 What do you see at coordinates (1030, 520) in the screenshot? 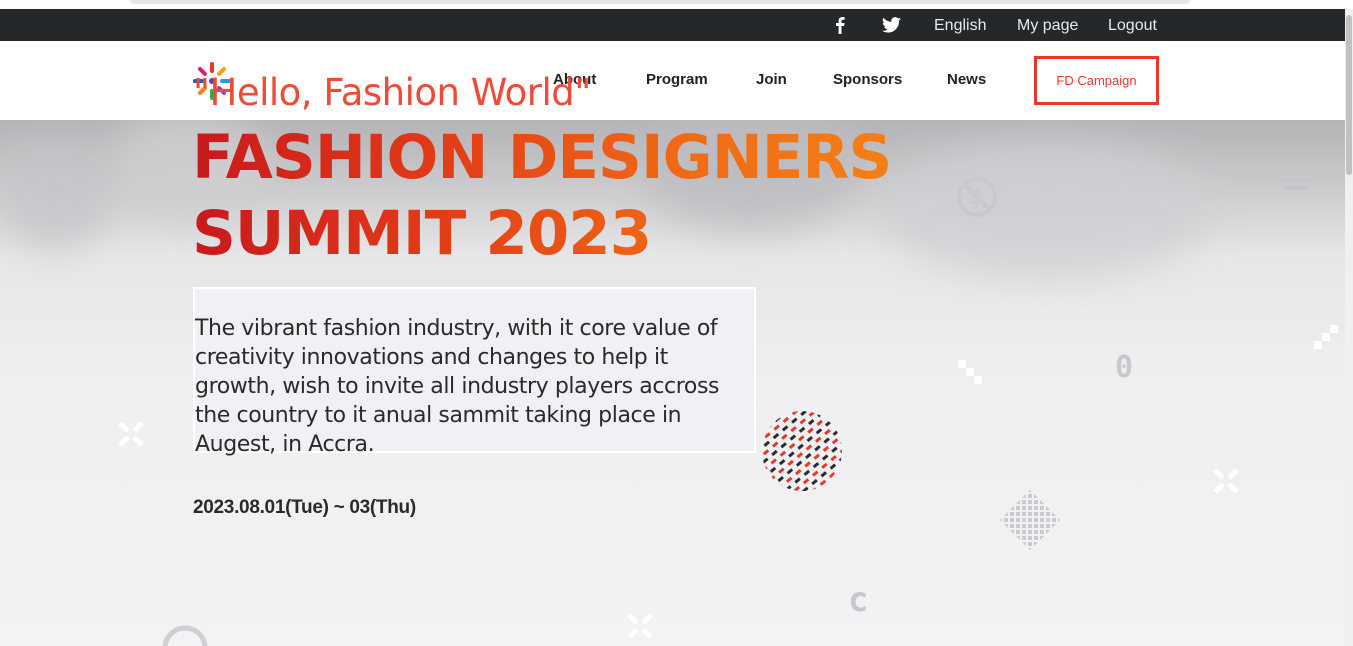
I see `diamond-grid-icon` at bounding box center [1030, 520].